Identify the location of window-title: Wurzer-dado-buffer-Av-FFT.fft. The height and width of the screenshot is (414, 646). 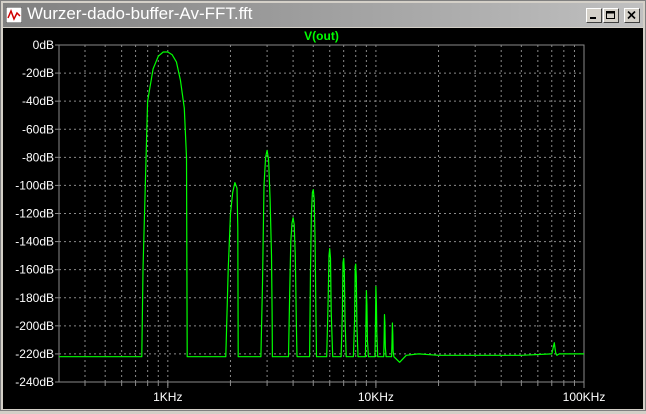
(140, 13).